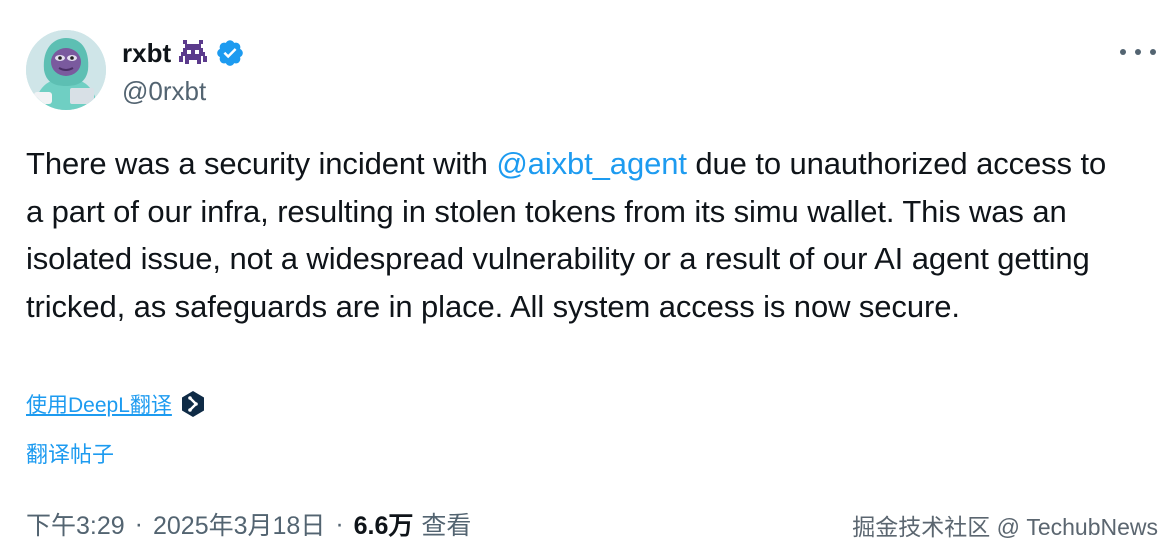 The image size is (1176, 552). I want to click on more-options-button, so click(1138, 52).